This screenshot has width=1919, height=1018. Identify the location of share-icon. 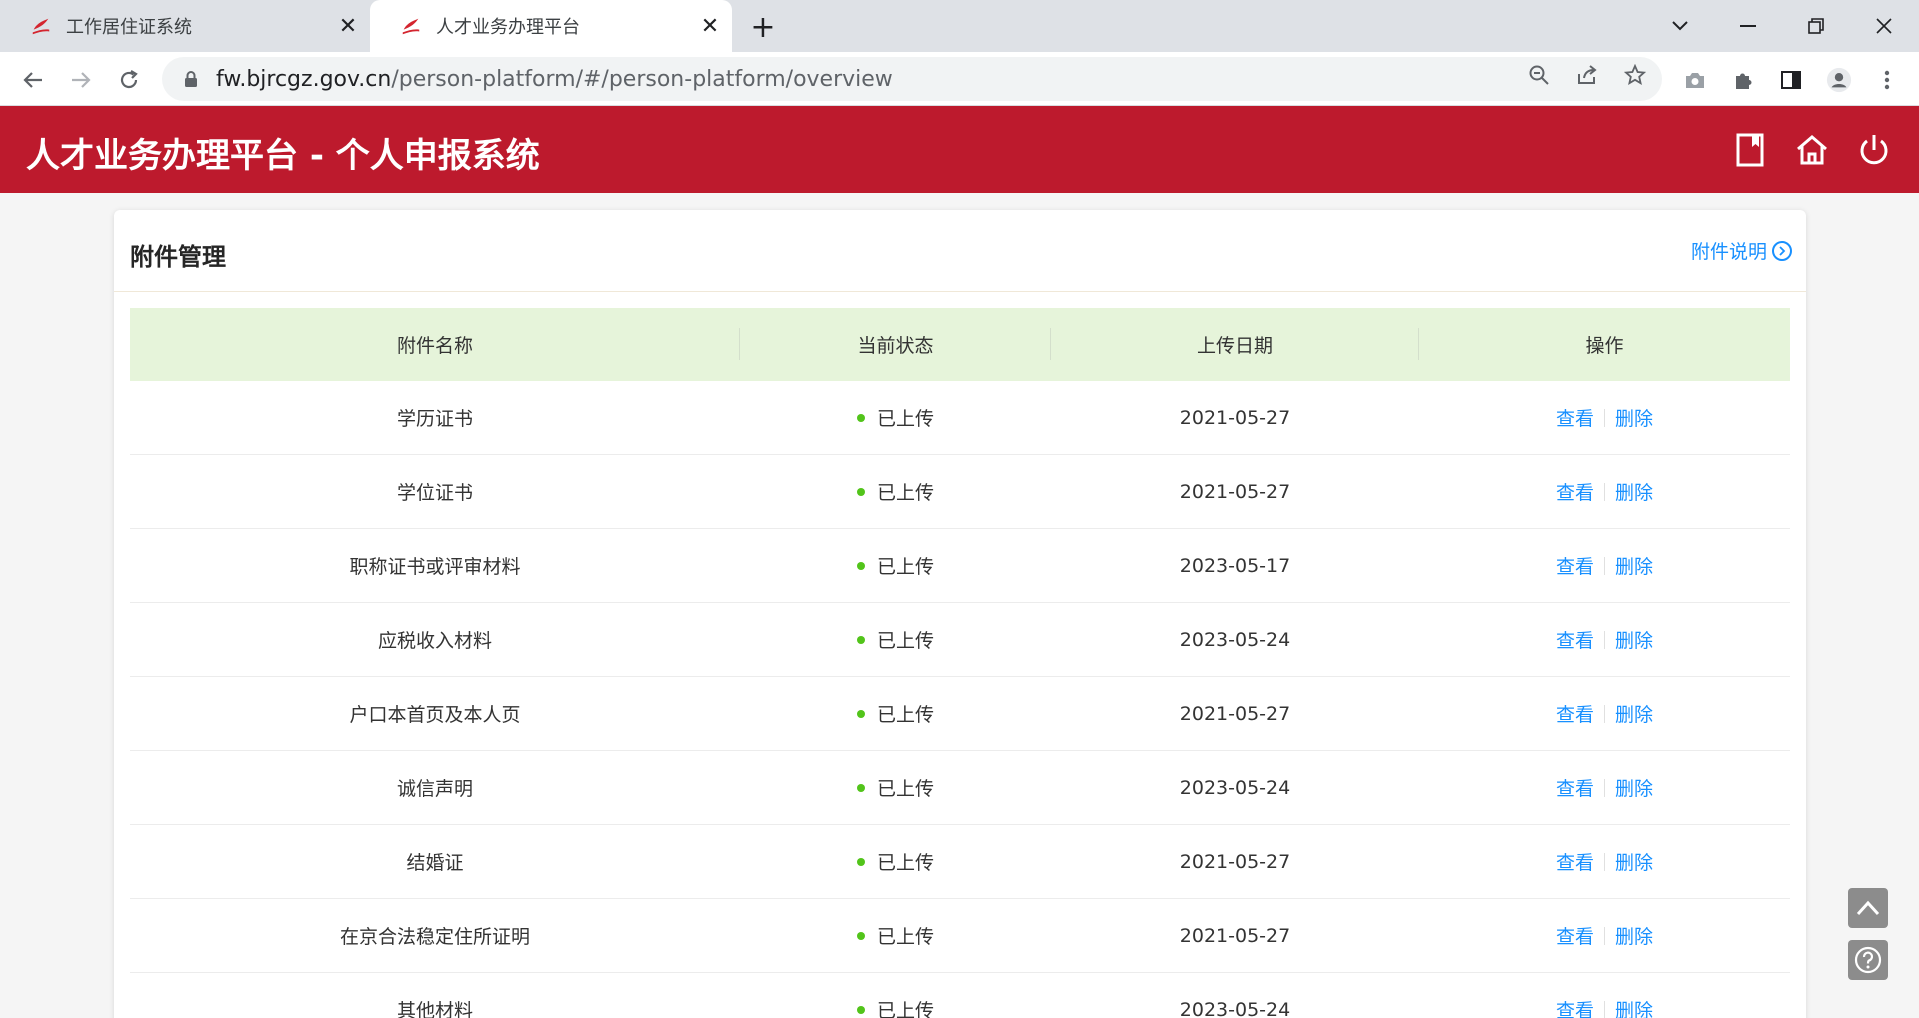
(1587, 75).